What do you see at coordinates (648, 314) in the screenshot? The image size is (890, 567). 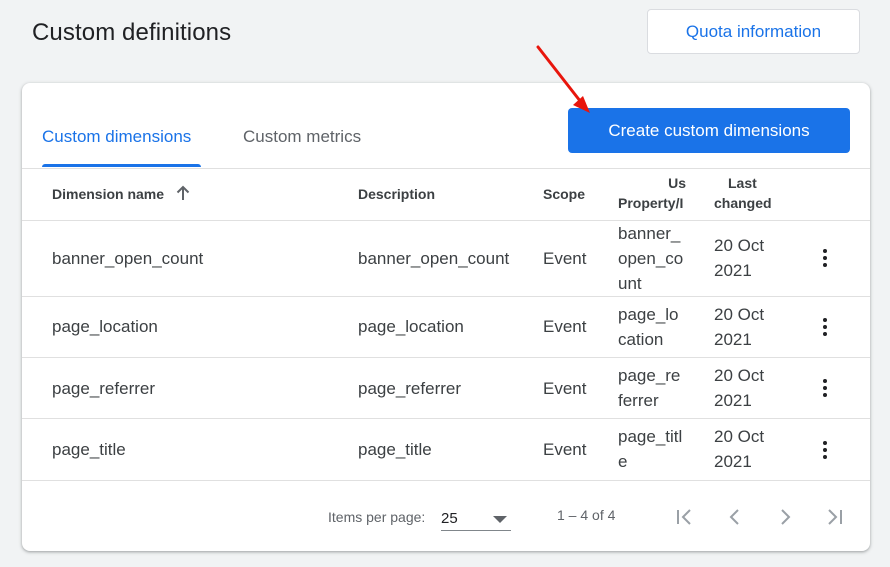 I see `parameter-cell-line: page_lo` at bounding box center [648, 314].